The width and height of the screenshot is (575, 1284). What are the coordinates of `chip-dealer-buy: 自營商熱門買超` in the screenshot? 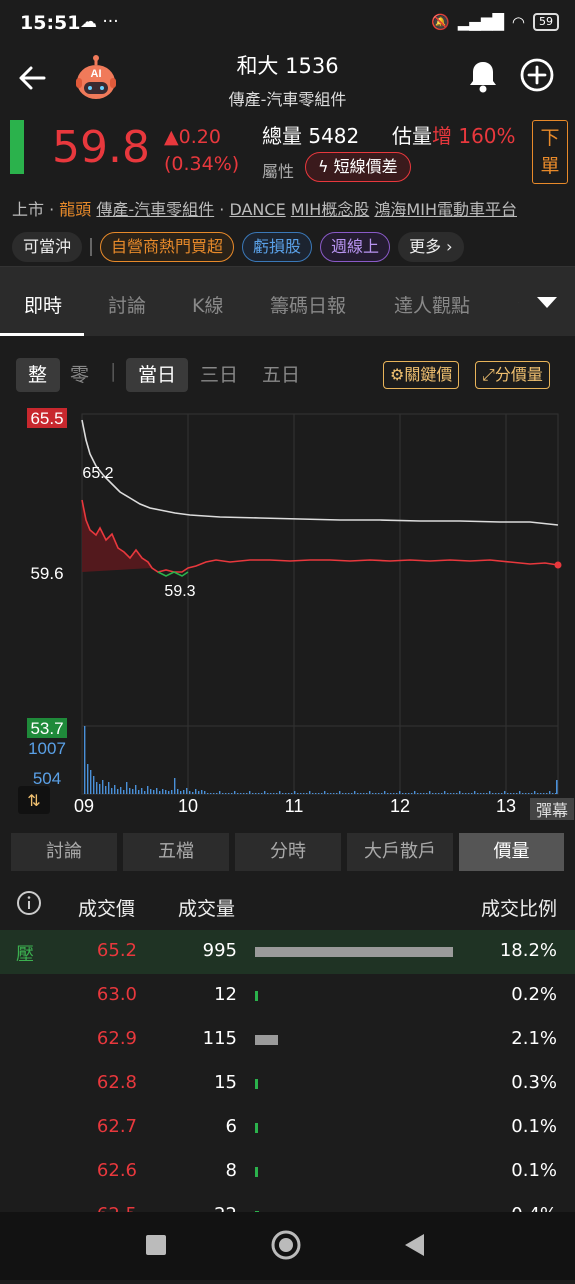 It's located at (167, 247).